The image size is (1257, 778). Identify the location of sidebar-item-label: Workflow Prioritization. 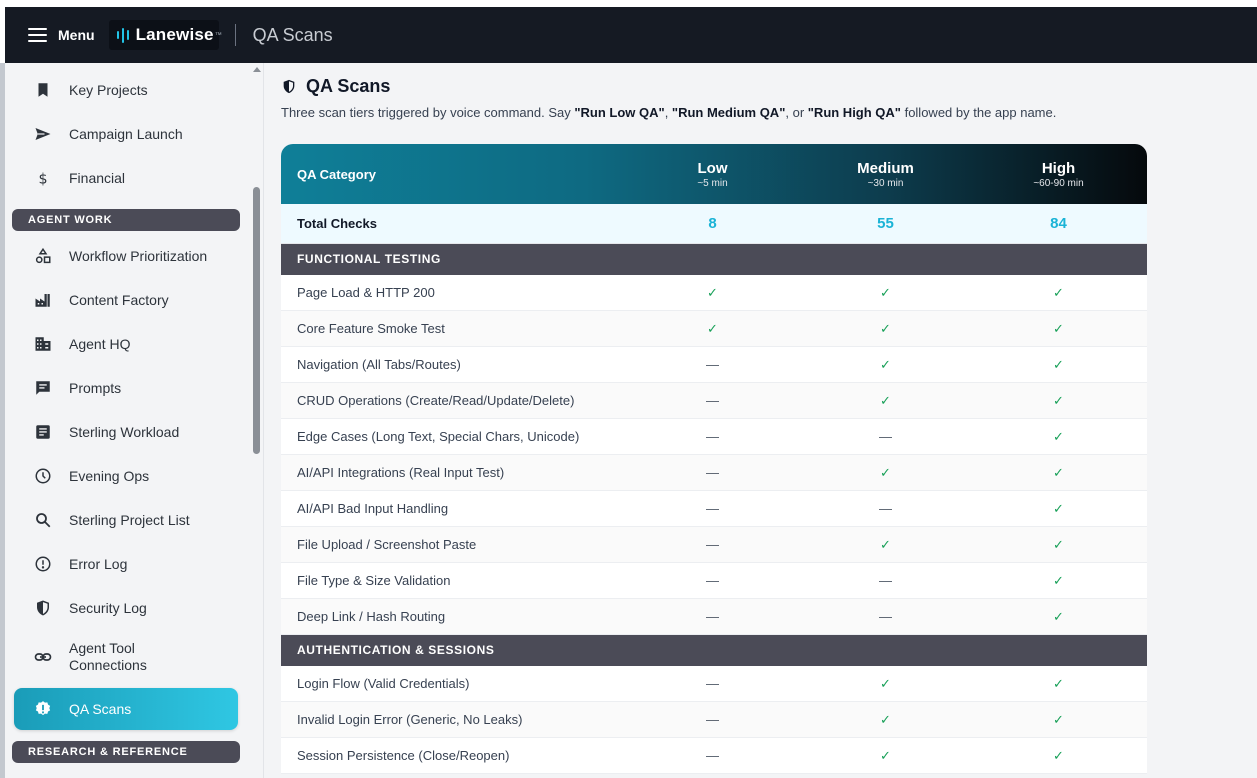
(138, 255).